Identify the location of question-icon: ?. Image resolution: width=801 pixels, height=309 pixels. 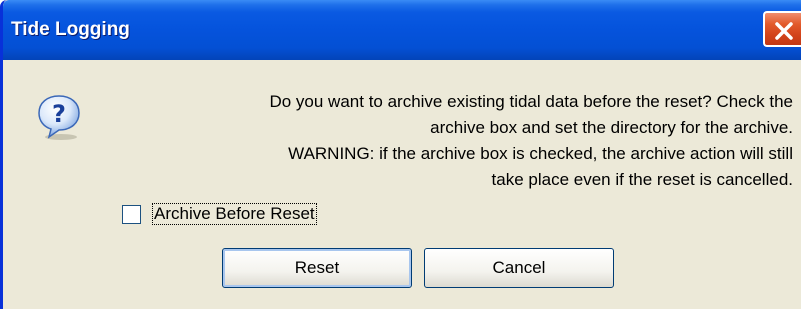
(59, 117).